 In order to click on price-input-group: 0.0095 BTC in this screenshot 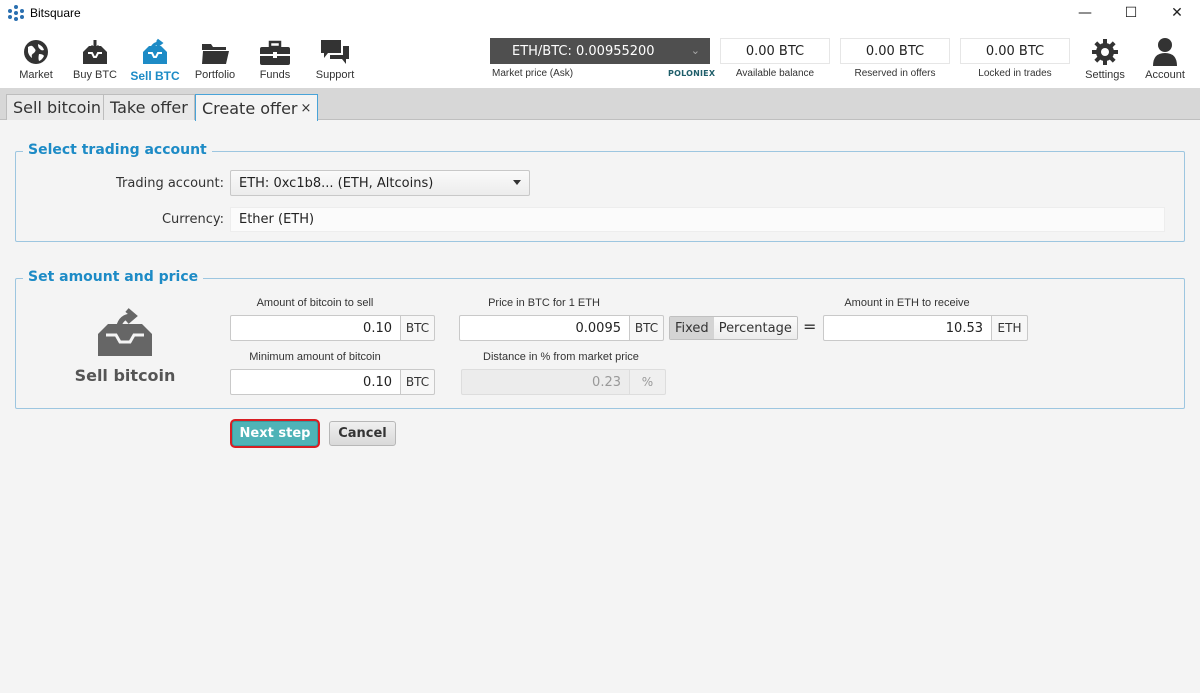, I will do `click(561, 328)`.